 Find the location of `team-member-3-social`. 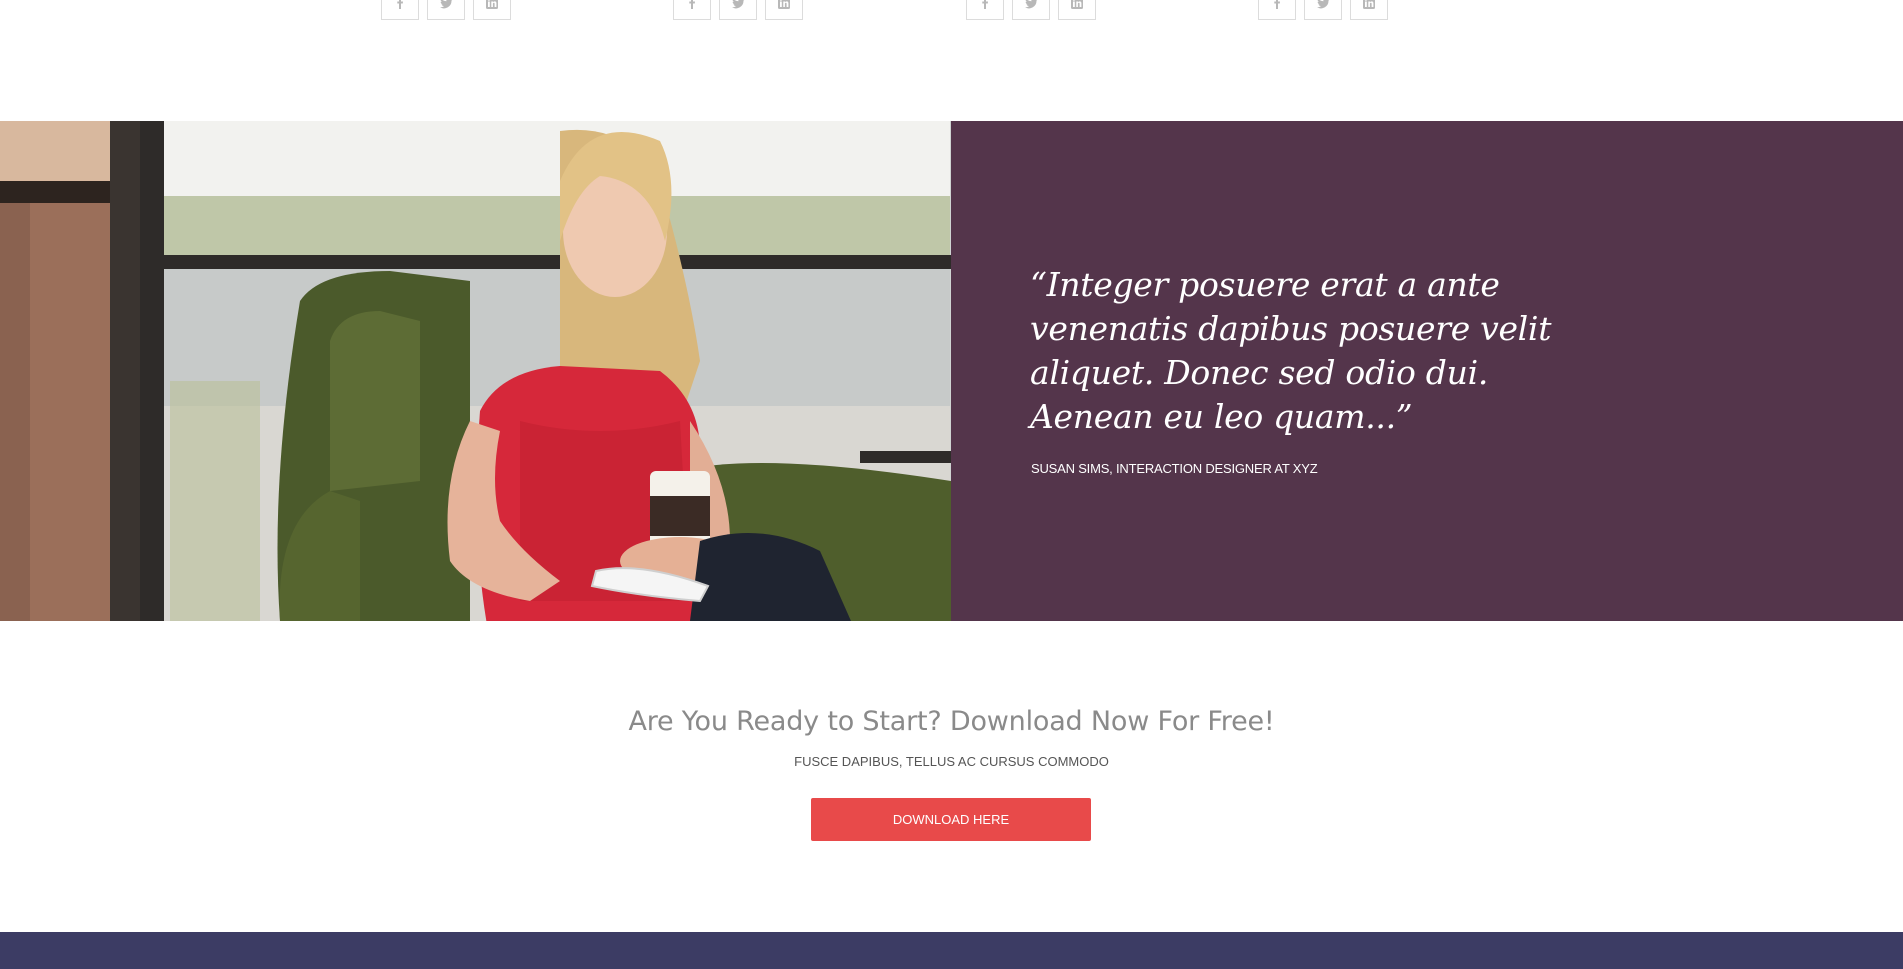

team-member-3-social is located at coordinates (1031, 10).